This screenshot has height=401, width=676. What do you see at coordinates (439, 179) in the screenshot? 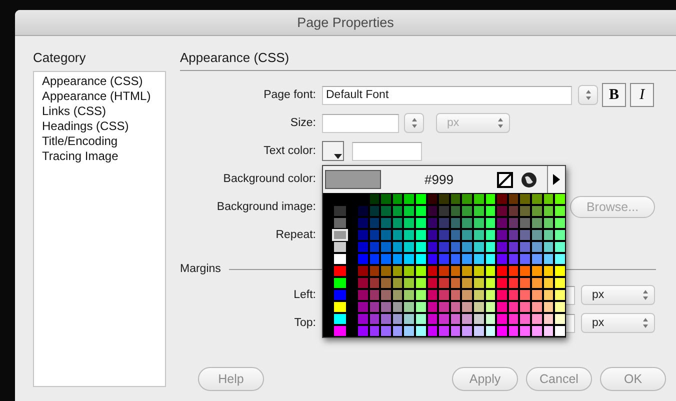
I see `hex-value: #999` at bounding box center [439, 179].